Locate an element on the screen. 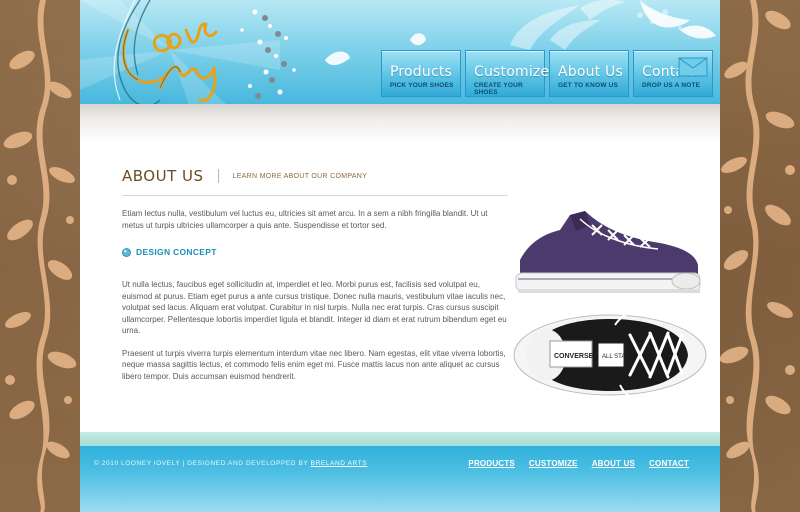 The width and height of the screenshot is (800, 512). envelope-icon is located at coordinates (693, 67).